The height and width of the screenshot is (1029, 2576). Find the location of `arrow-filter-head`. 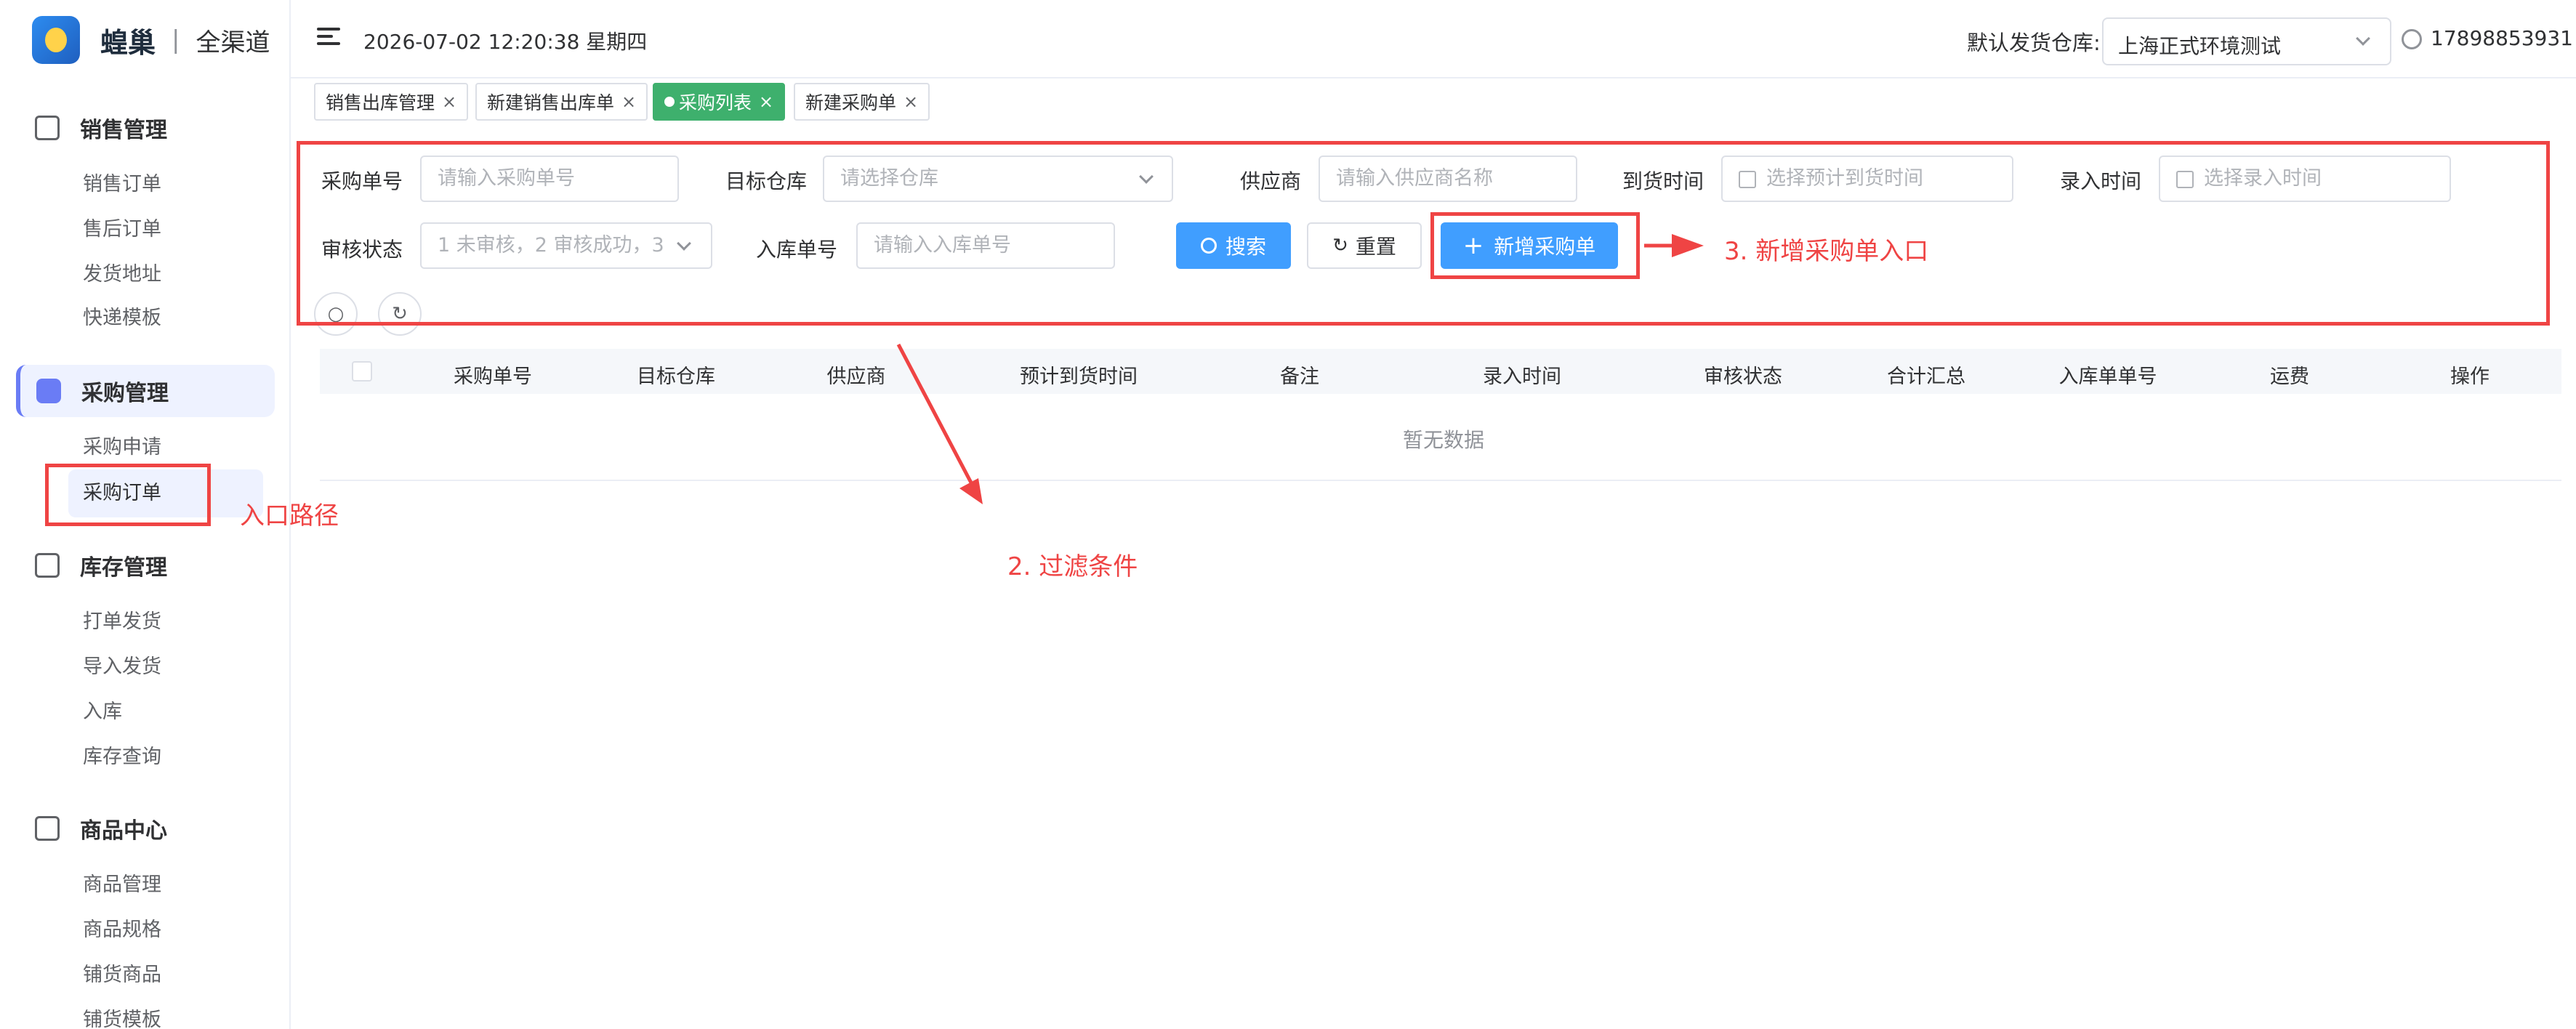

arrow-filter-head is located at coordinates (971, 491).